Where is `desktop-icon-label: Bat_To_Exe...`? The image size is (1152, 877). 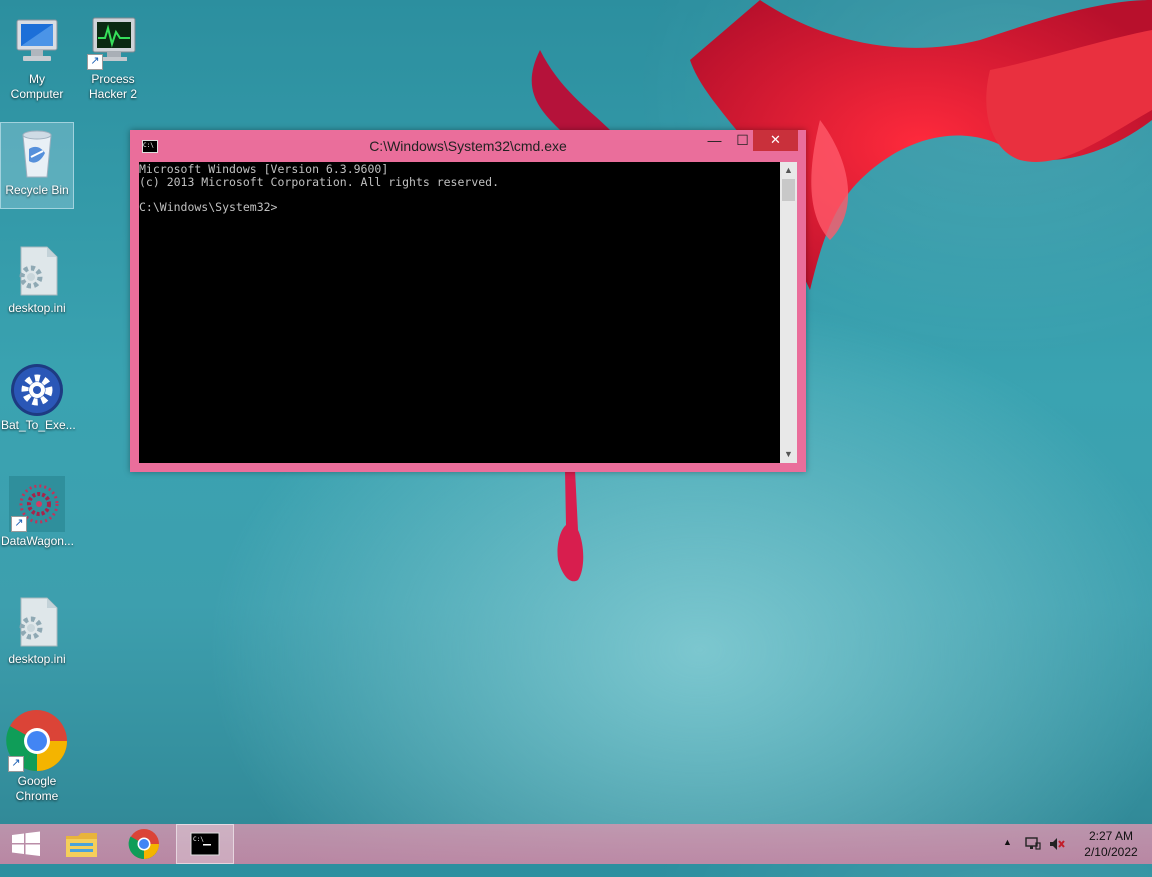 desktop-icon-label: Bat_To_Exe... is located at coordinates (38, 425).